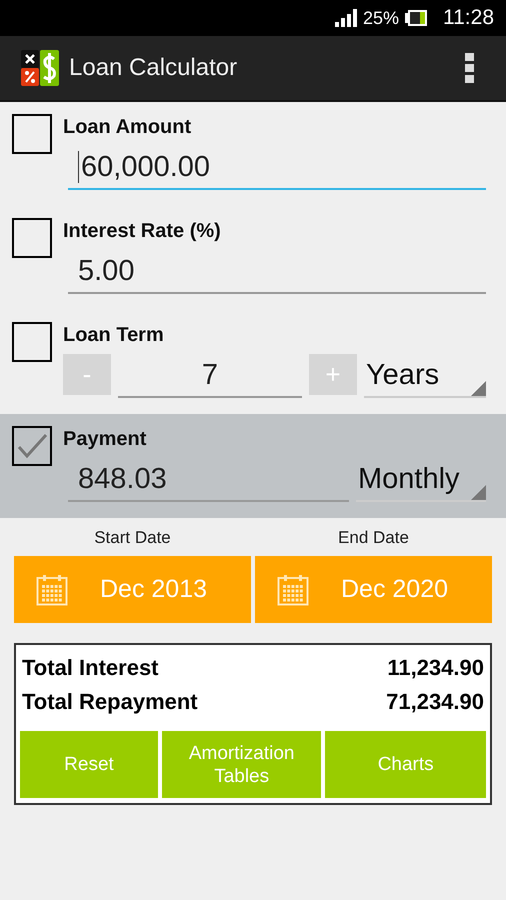  What do you see at coordinates (345, 18) in the screenshot?
I see `signal-icon` at bounding box center [345, 18].